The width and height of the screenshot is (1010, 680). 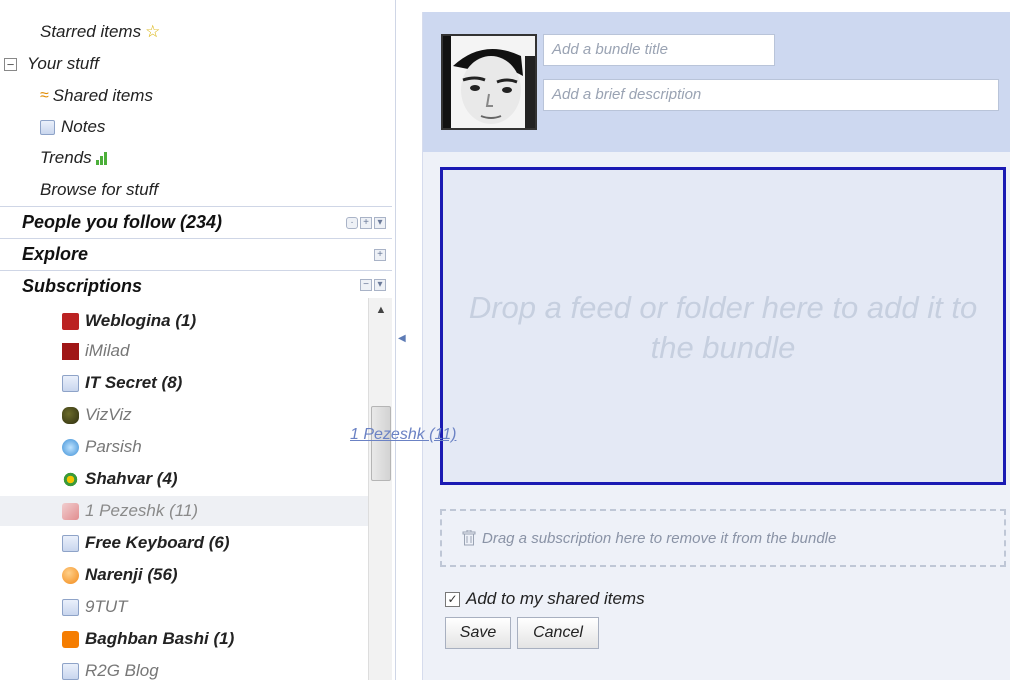 I want to click on browse-label: Browse for stuff, so click(x=99, y=189).